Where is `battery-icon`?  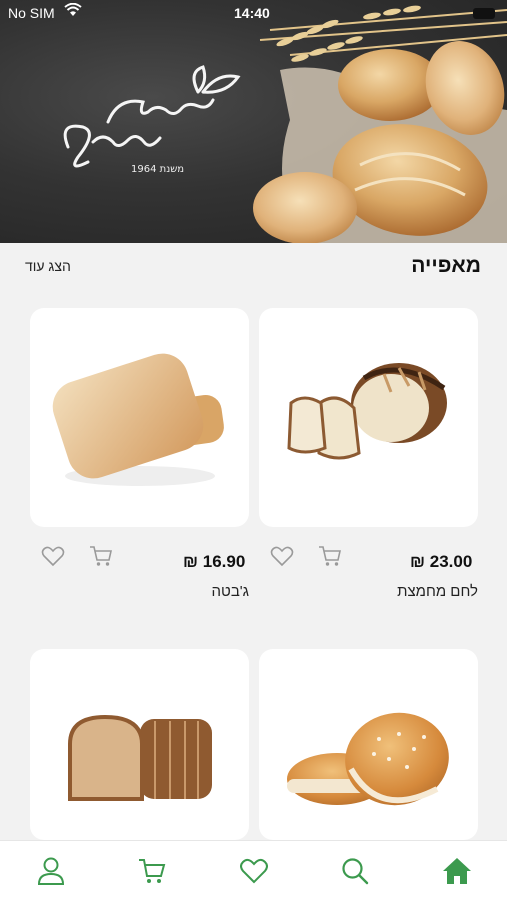 battery-icon is located at coordinates (484, 13).